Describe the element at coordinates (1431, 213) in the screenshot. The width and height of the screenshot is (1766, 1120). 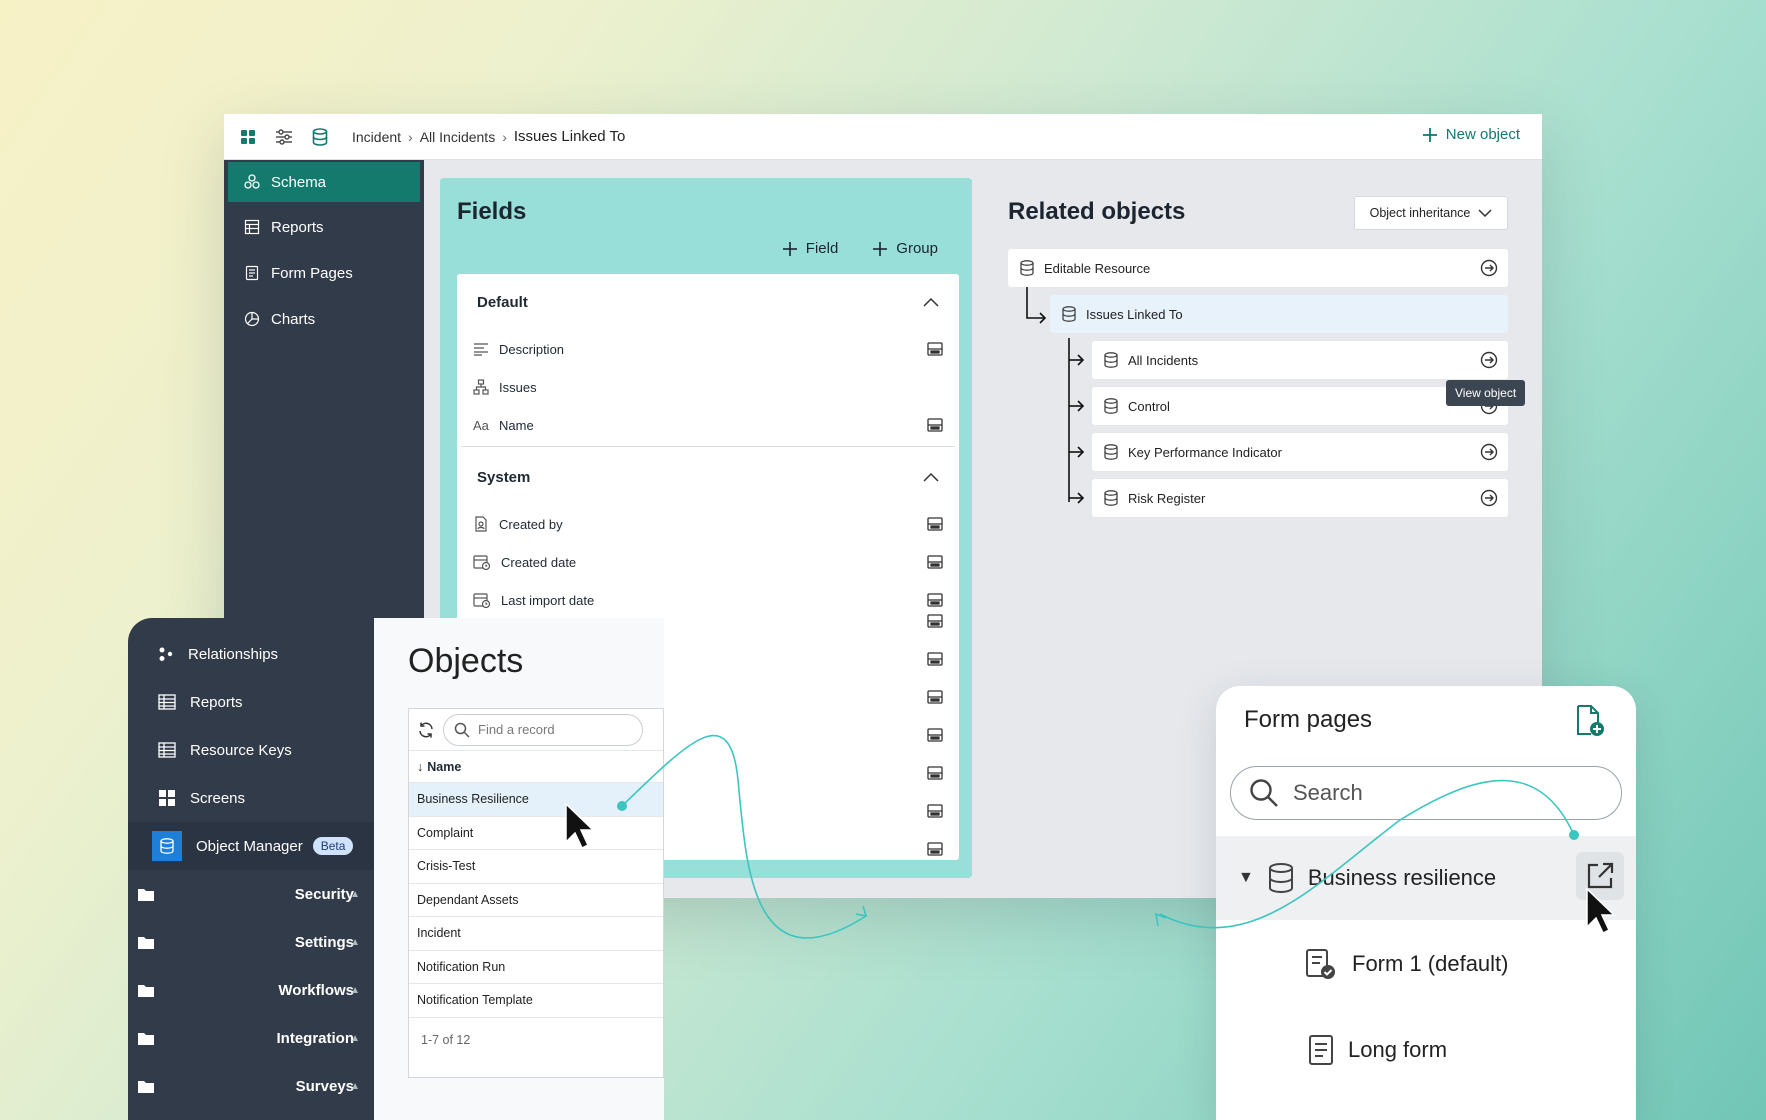
I see `object-inheritance-dropdown: Object inheritance` at that location.